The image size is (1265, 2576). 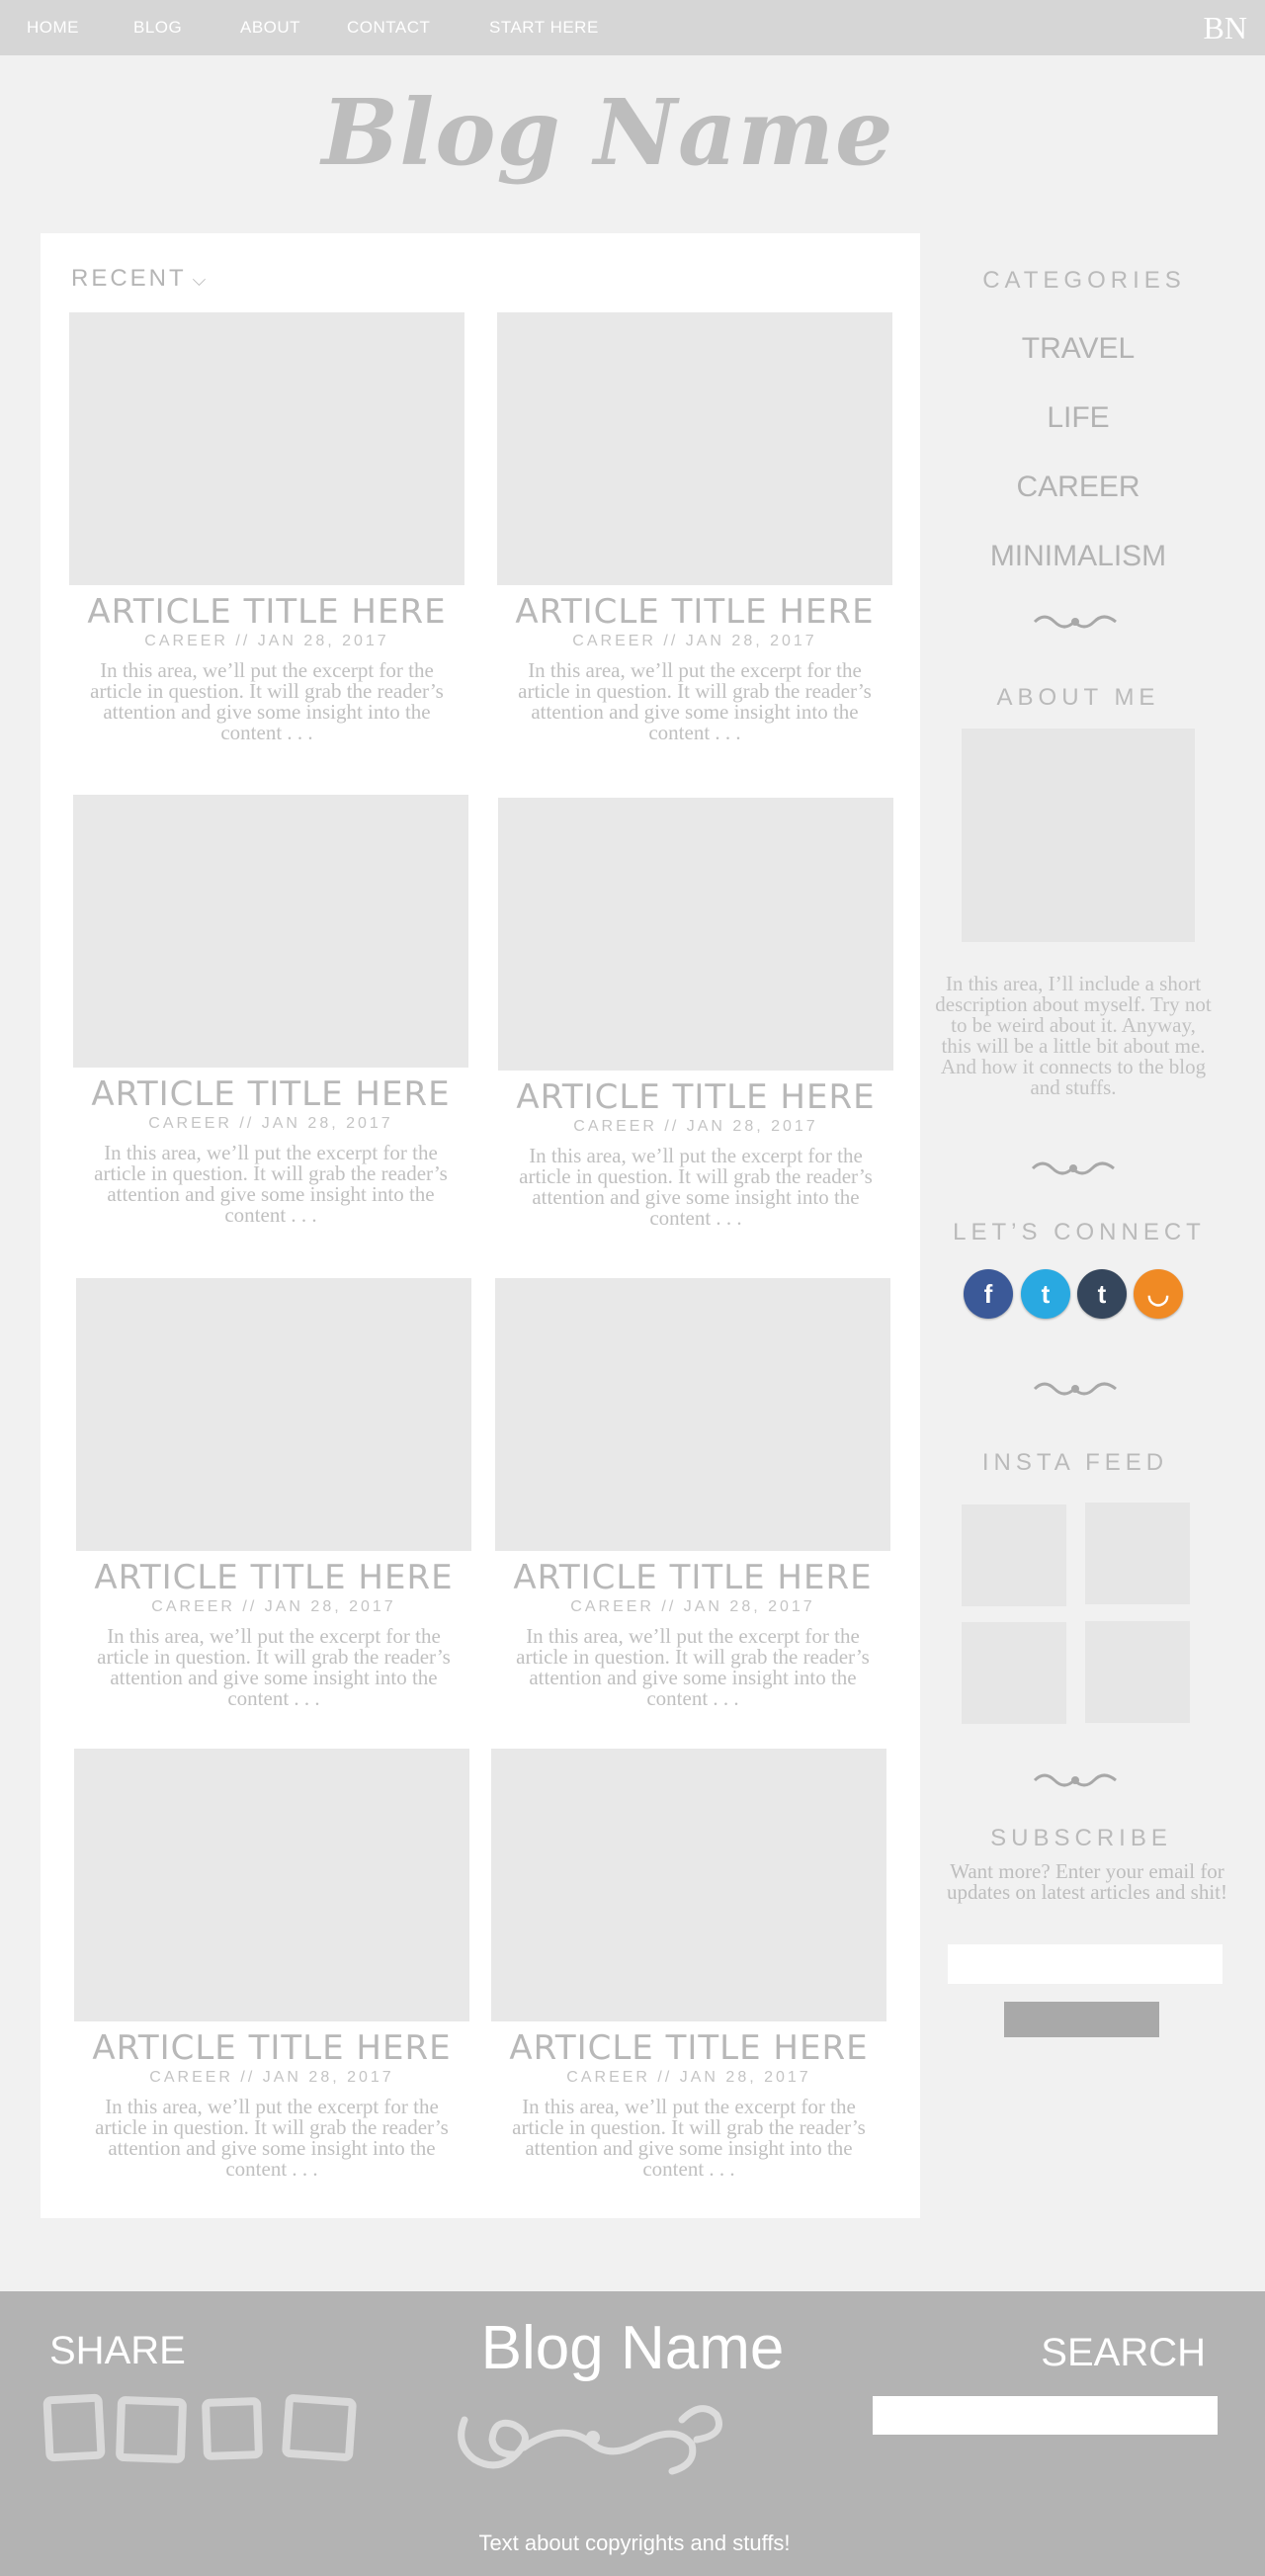 What do you see at coordinates (1078, 556) in the screenshot?
I see `category-minimalism: MINIMALISM` at bounding box center [1078, 556].